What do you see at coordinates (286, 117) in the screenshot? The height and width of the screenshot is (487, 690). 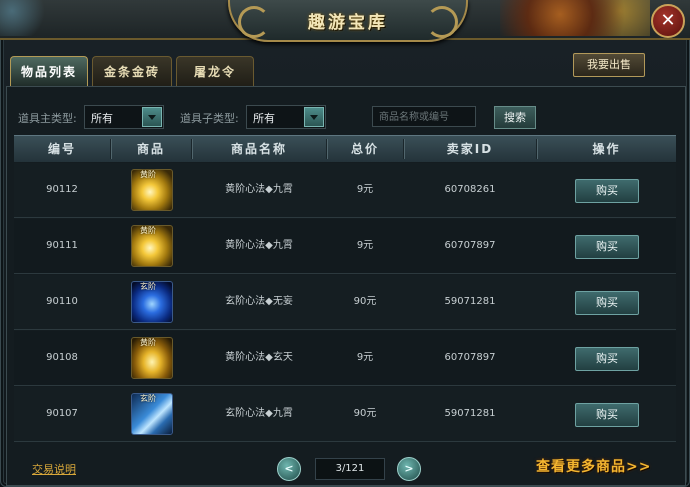 I see `sub-type-select: 所有` at bounding box center [286, 117].